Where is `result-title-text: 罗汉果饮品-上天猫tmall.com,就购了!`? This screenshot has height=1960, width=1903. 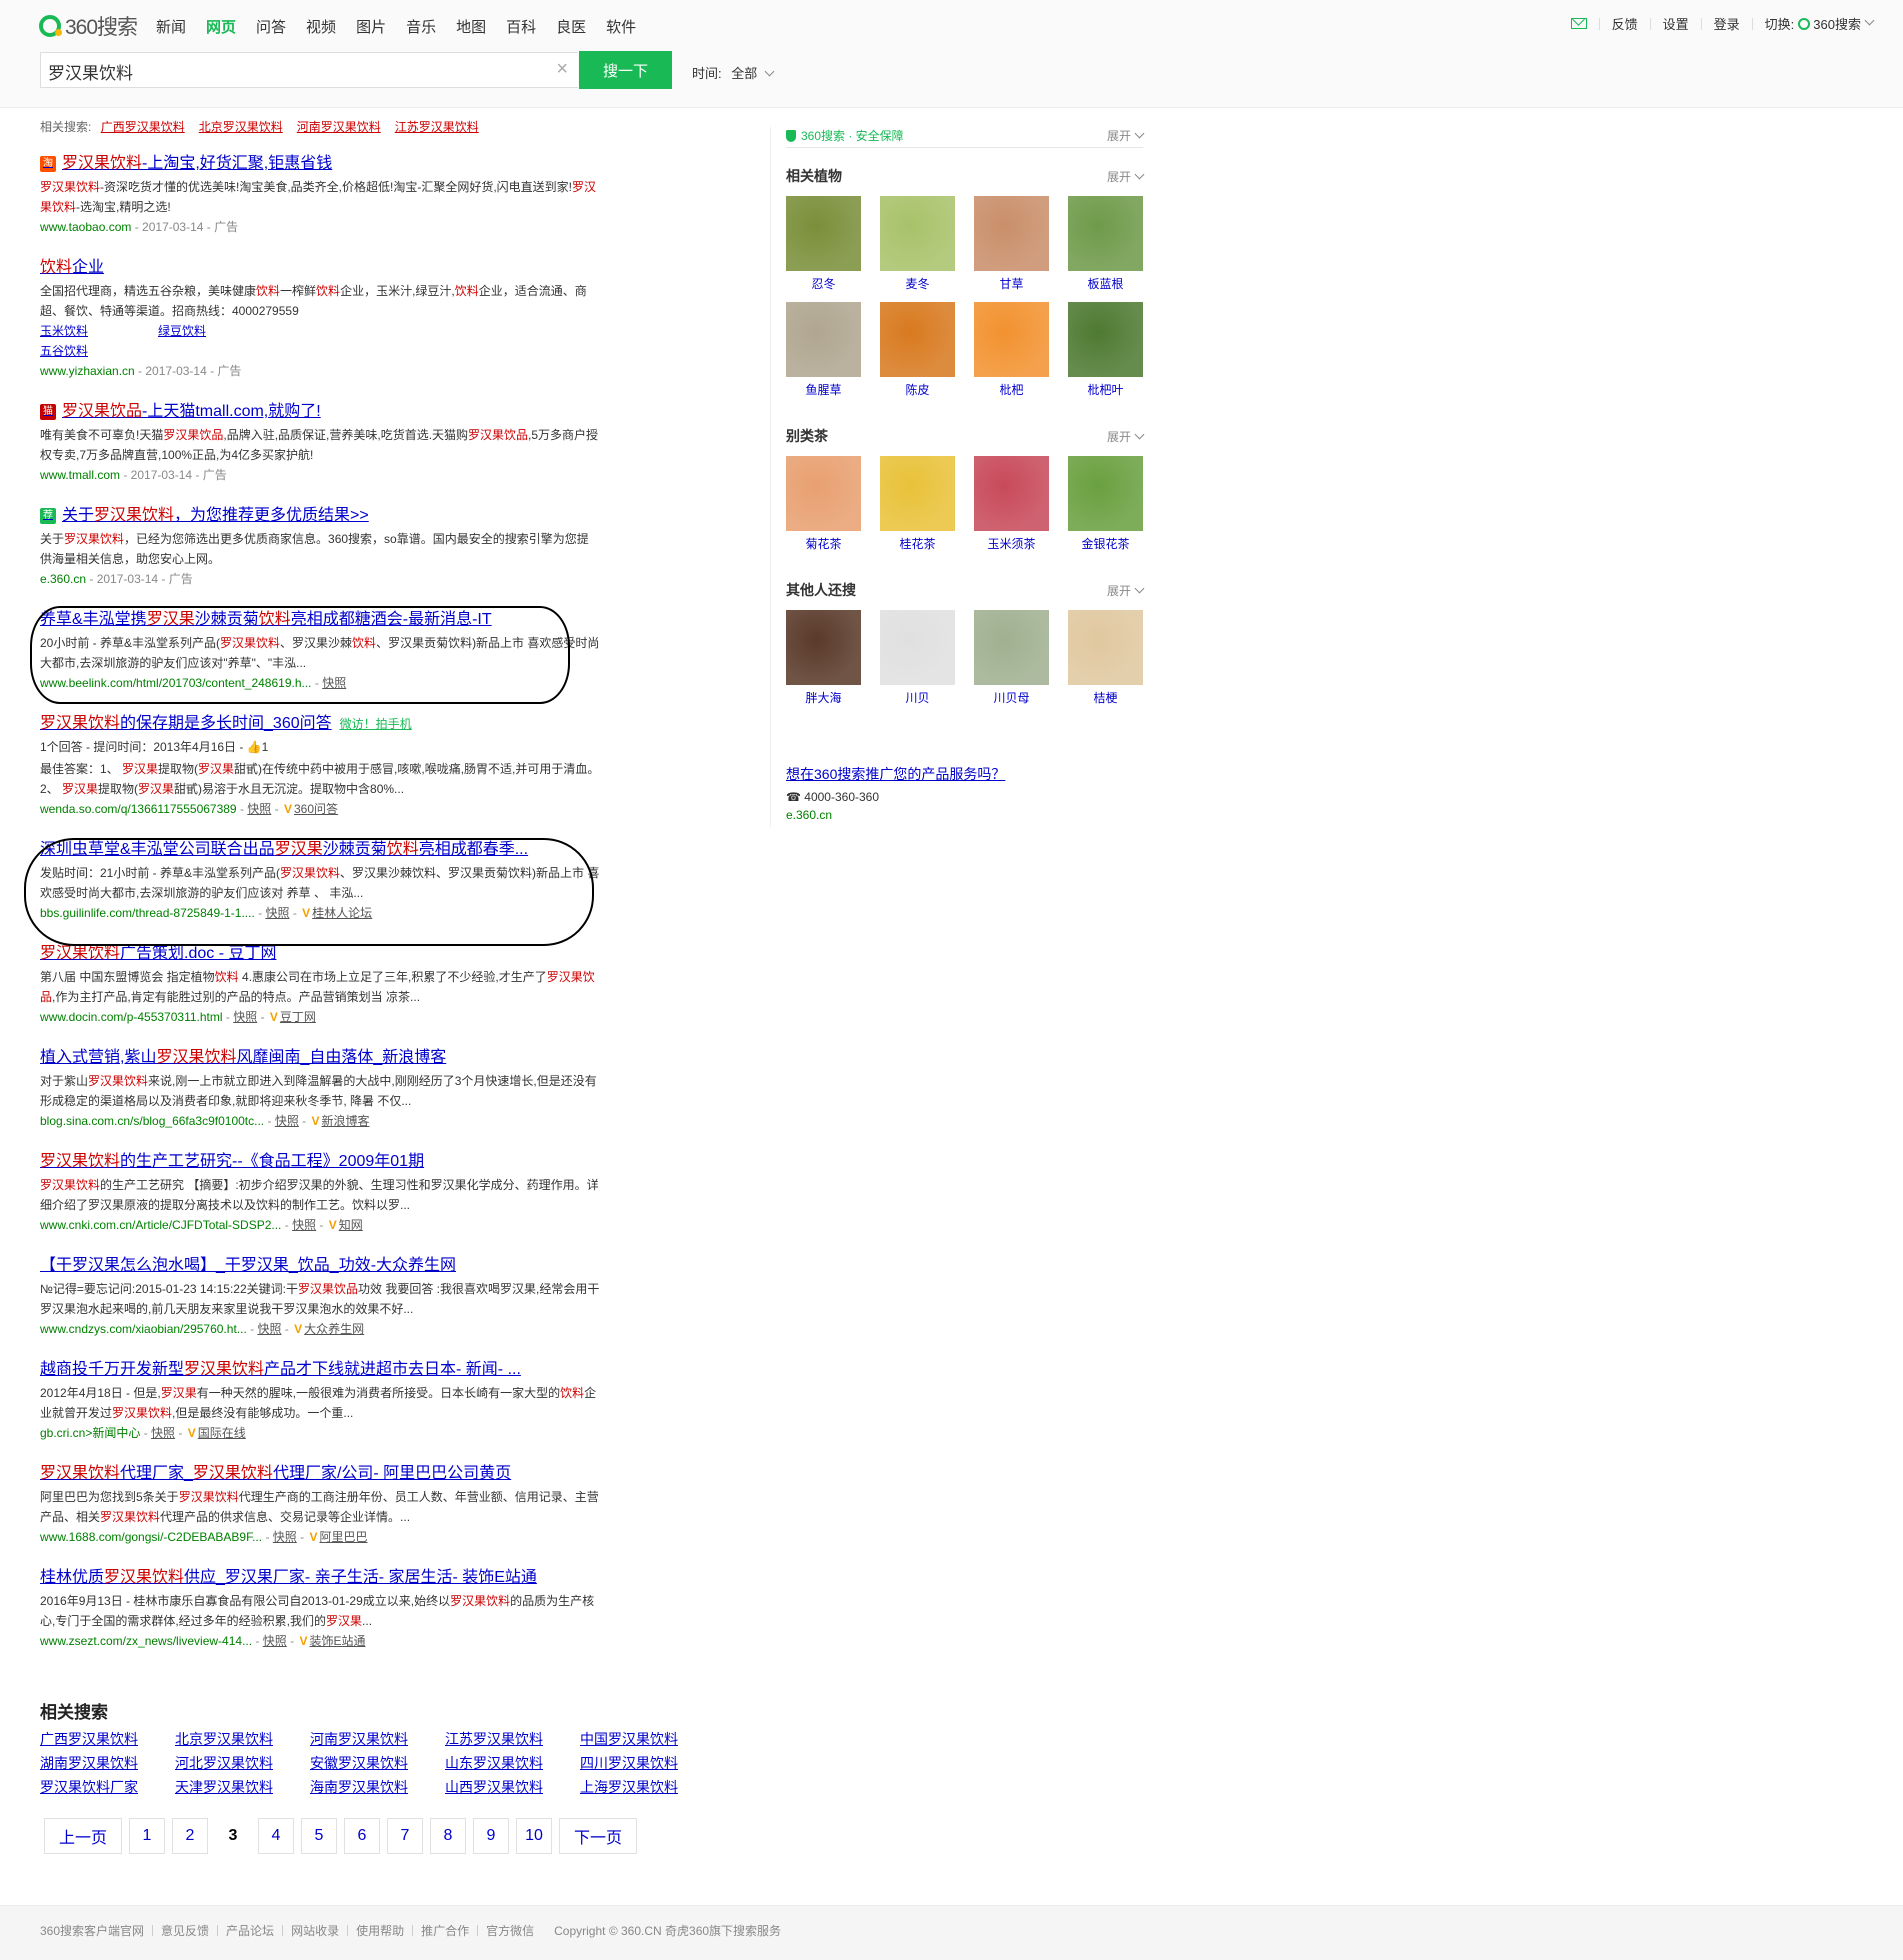
result-title-text: 罗汉果饮品-上天猫tmall.com,就购了! is located at coordinates (191, 412).